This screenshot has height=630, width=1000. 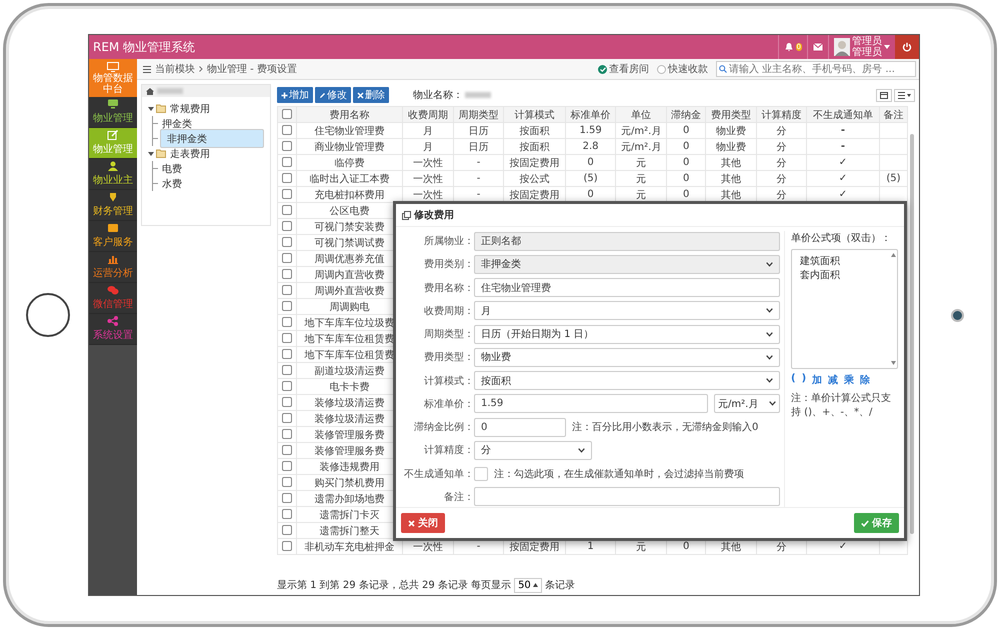 I want to click on sidebar-item: 财务管理, so click(x=113, y=205).